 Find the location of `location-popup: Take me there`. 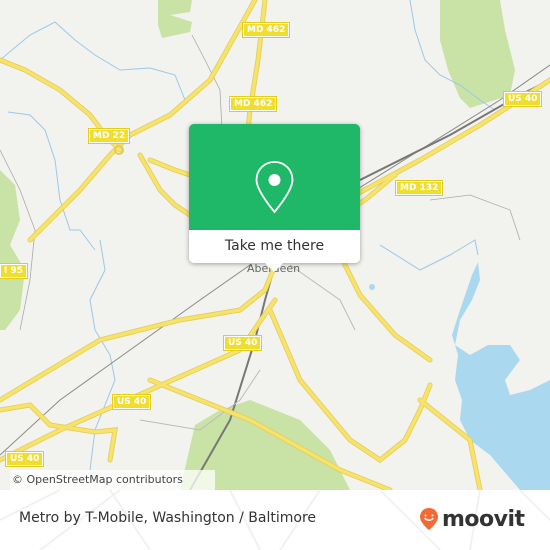

location-popup: Take me there is located at coordinates (274, 198).